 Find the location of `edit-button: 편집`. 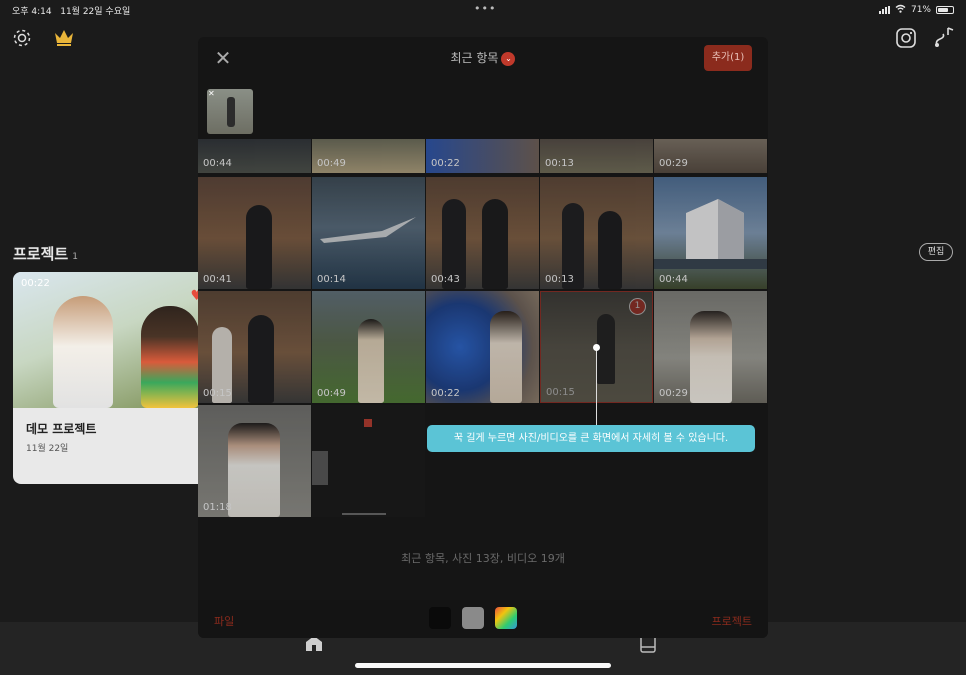

edit-button: 편집 is located at coordinates (936, 252).